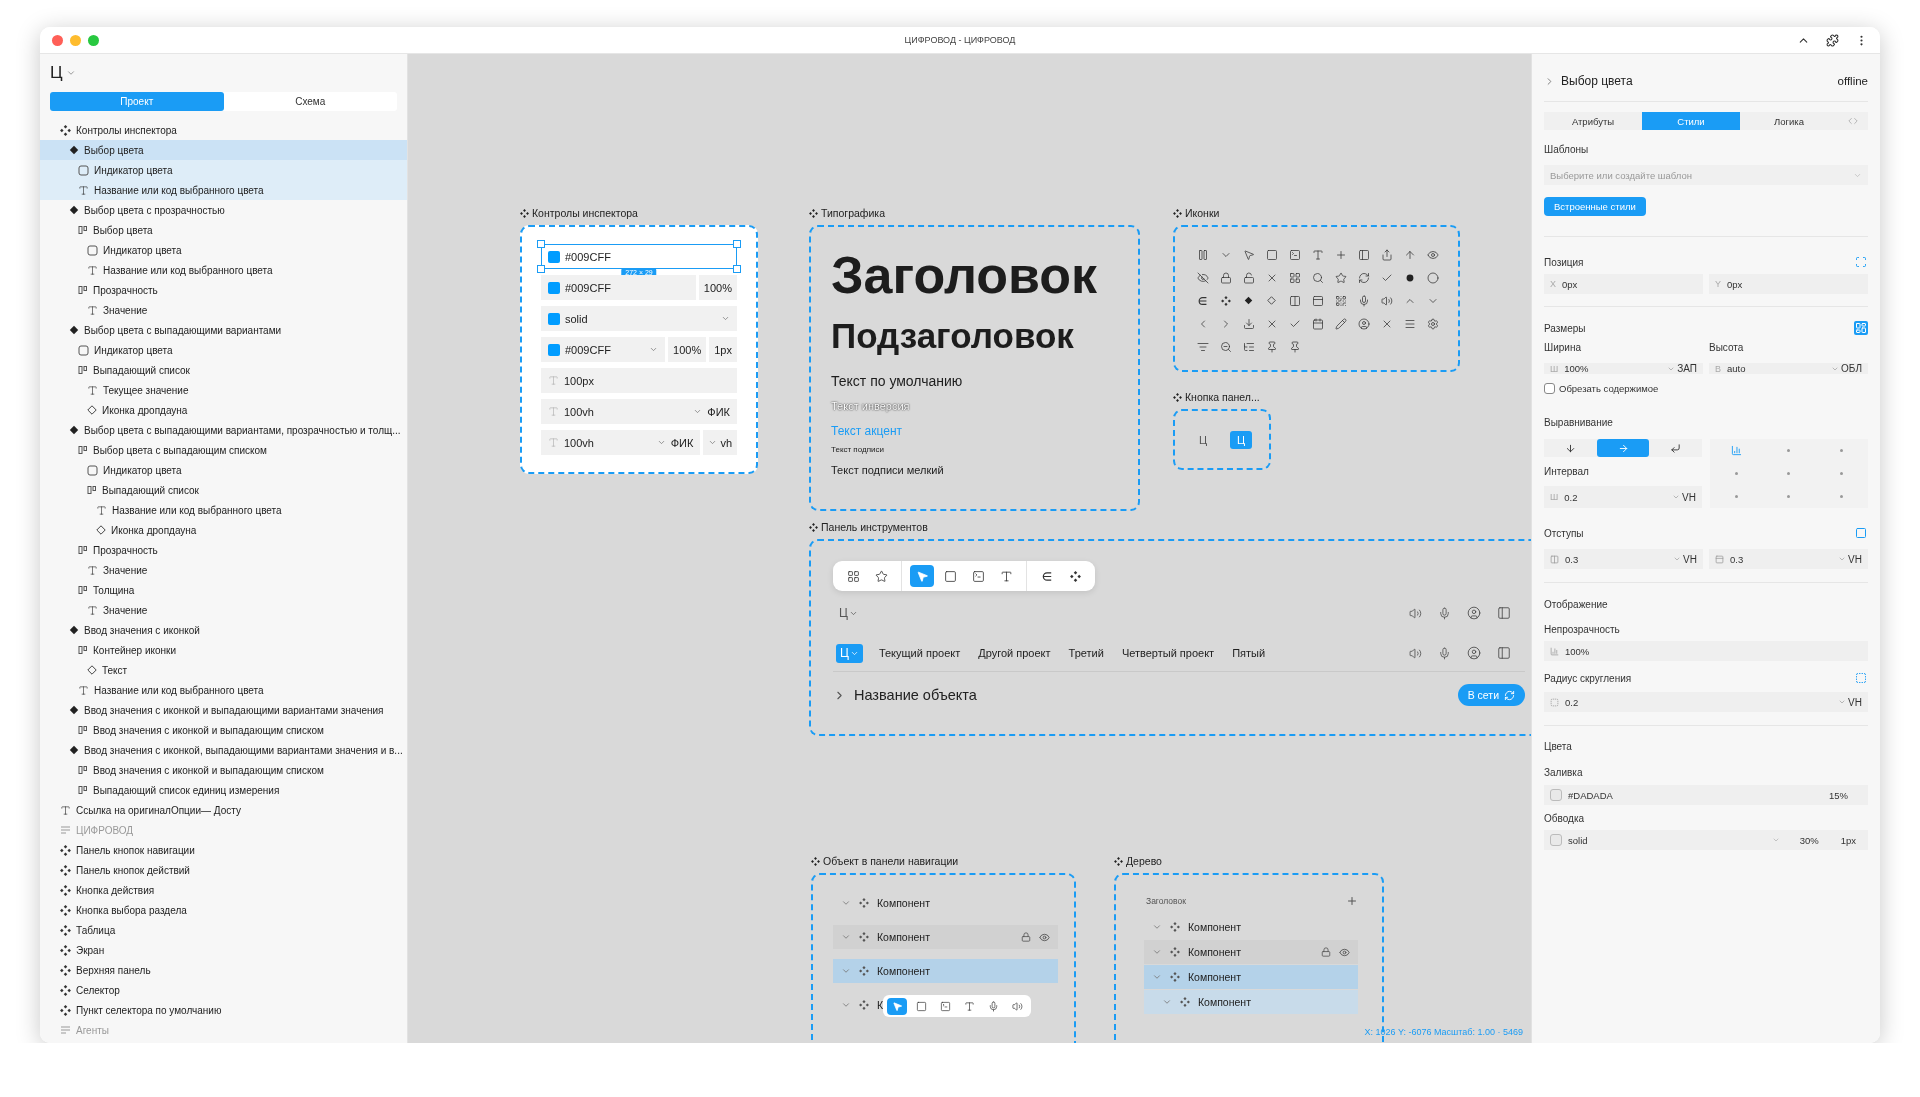 The image size is (1920, 1097). What do you see at coordinates (223, 870) in the screenshot?
I see `tree-item: Панель кнопок действий` at bounding box center [223, 870].